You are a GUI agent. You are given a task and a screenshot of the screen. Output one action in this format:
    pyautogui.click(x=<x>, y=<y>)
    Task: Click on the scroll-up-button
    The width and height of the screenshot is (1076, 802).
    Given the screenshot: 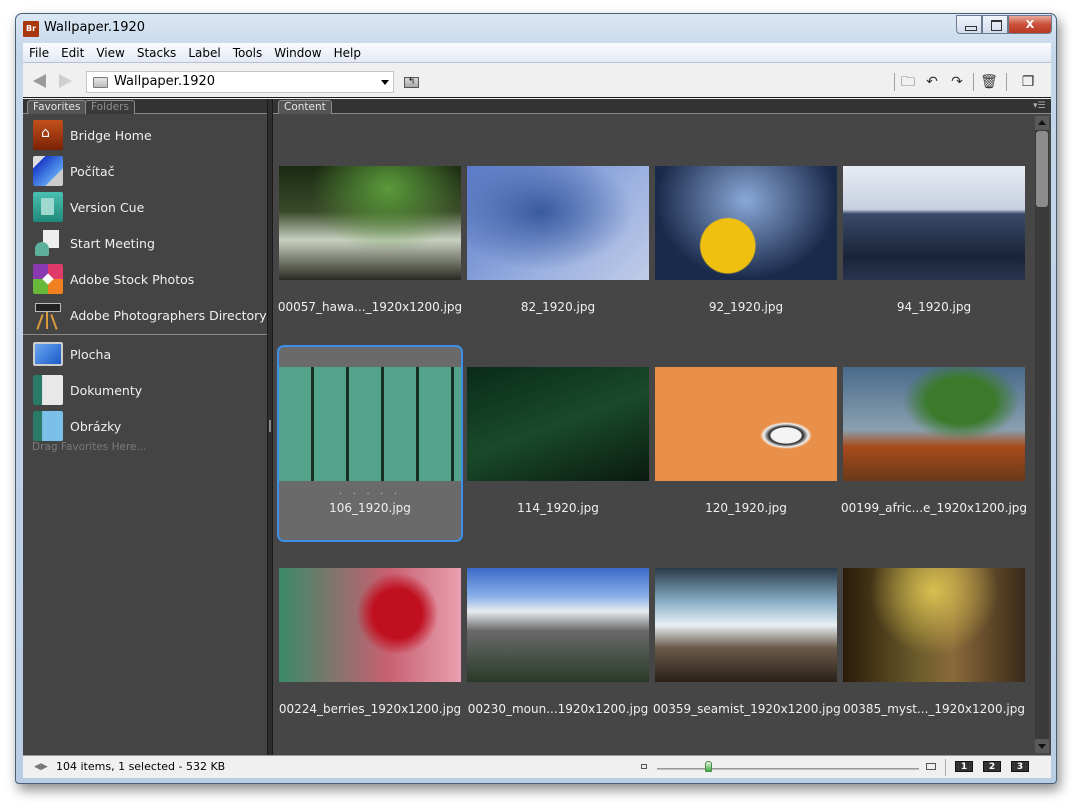 What is the action you would take?
    pyautogui.click(x=1042, y=123)
    